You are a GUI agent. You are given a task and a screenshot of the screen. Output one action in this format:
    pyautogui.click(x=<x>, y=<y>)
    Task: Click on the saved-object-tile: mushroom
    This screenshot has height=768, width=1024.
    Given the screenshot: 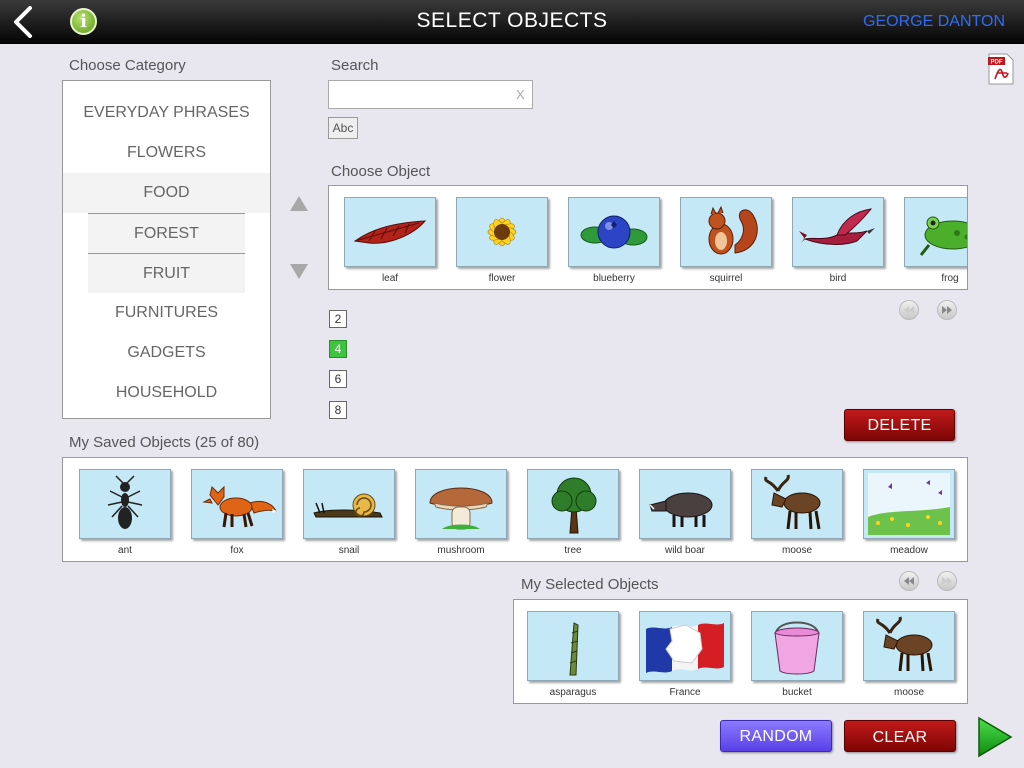 What is the action you would take?
    pyautogui.click(x=461, y=512)
    